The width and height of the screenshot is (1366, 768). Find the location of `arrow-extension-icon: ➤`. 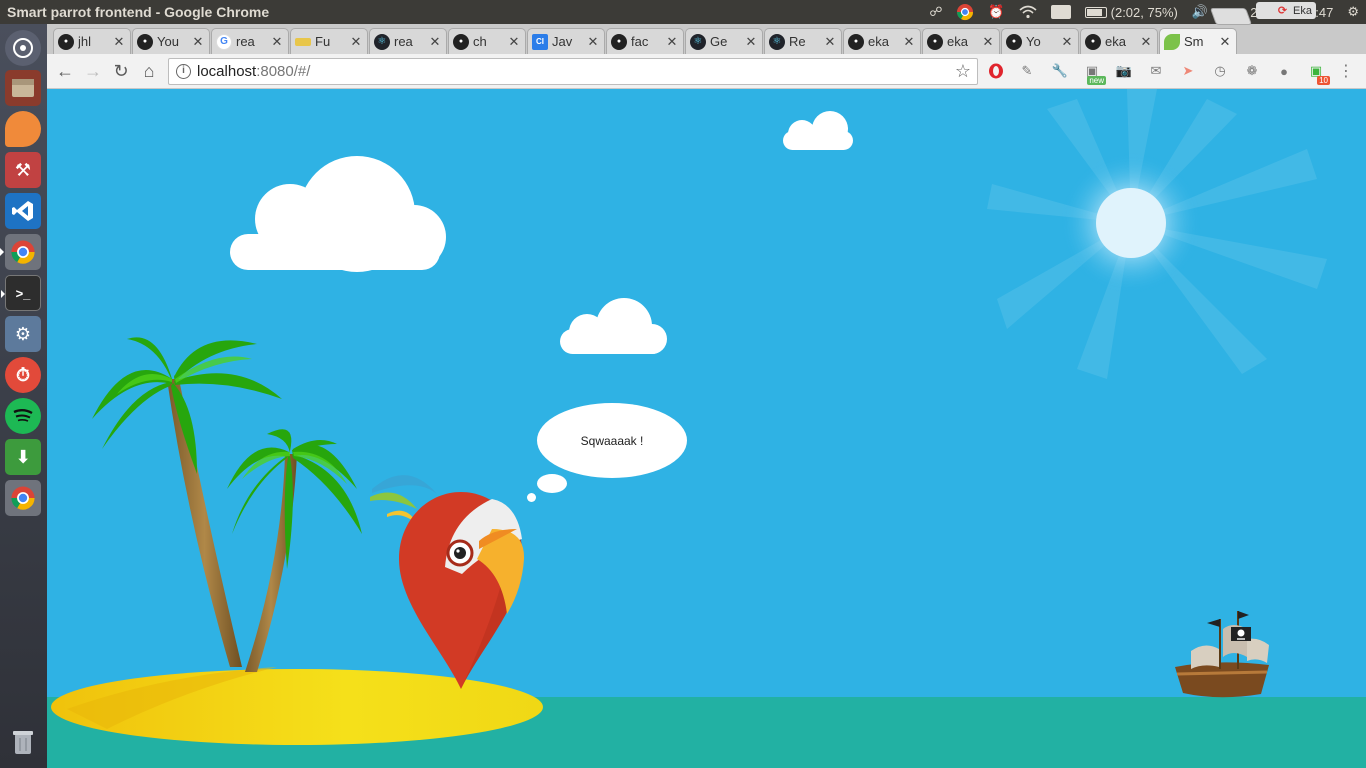

arrow-extension-icon: ➤ is located at coordinates (1188, 71).